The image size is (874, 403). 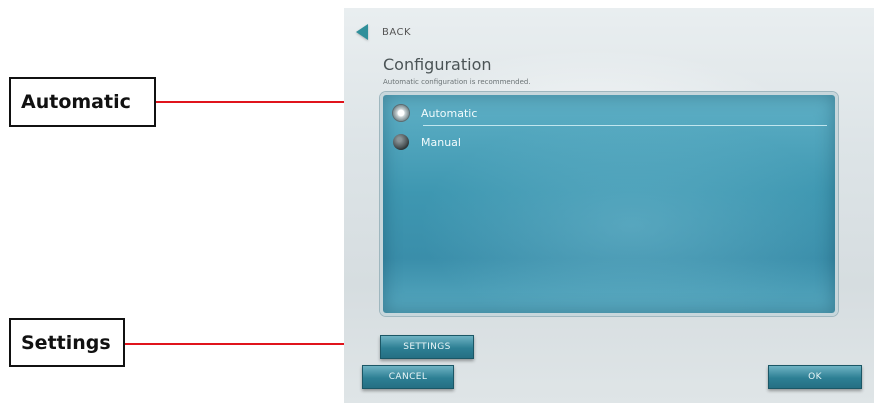 I want to click on ok-button: OK, so click(x=815, y=377).